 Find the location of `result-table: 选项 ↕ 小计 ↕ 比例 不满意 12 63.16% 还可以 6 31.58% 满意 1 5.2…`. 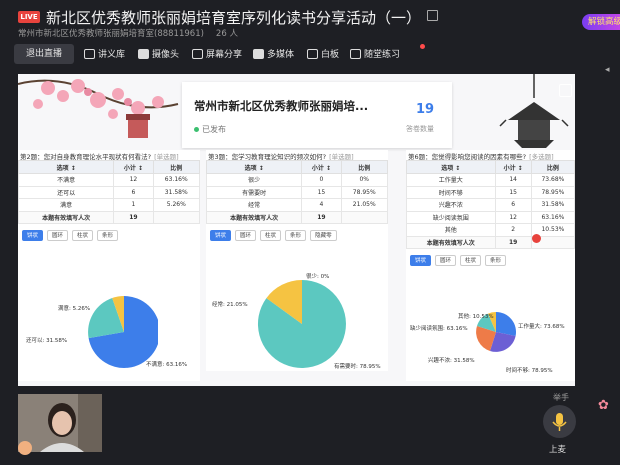

result-table: 选项 ↕ 小计 ↕ 比例 不满意 12 63.16% 还可以 6 31.58% 满意 1 5.2… is located at coordinates (109, 192).